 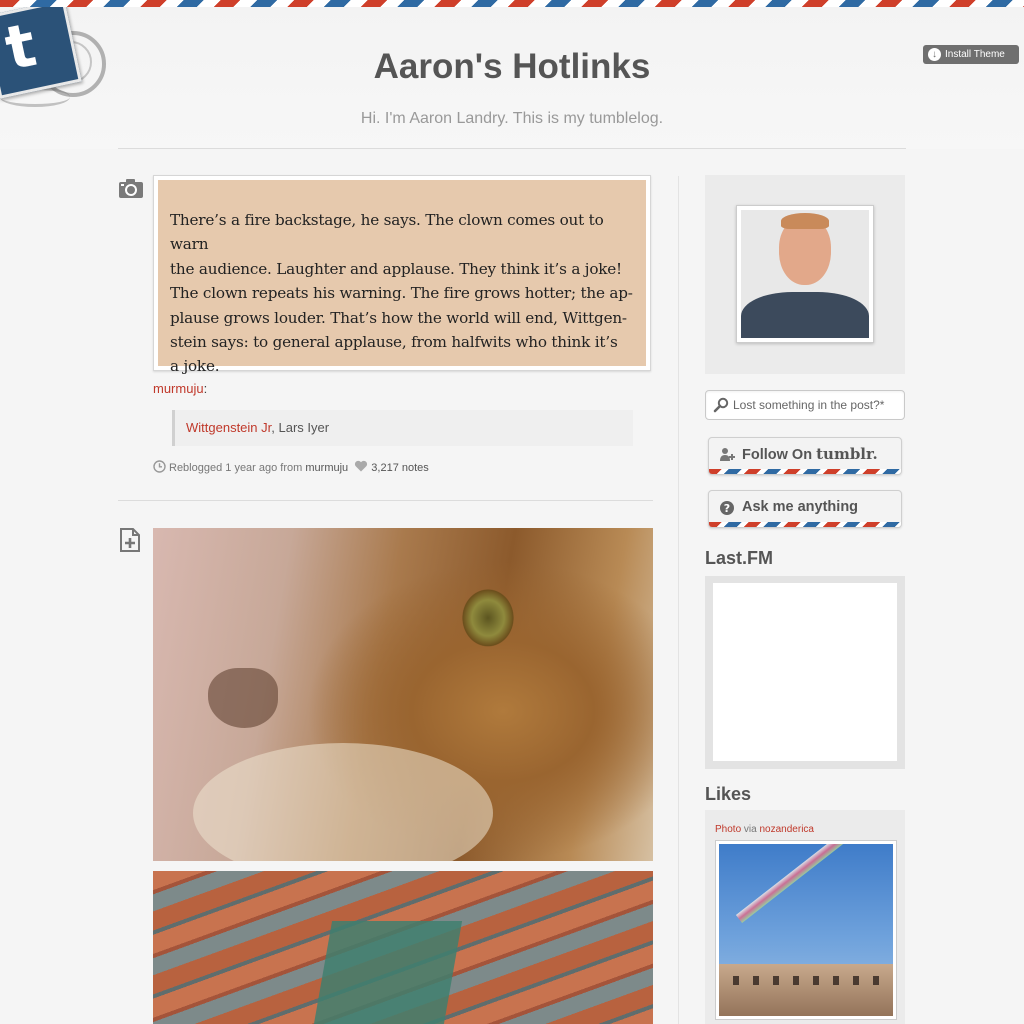 I want to click on lastfm-heading: Last.FM, so click(x=739, y=558).